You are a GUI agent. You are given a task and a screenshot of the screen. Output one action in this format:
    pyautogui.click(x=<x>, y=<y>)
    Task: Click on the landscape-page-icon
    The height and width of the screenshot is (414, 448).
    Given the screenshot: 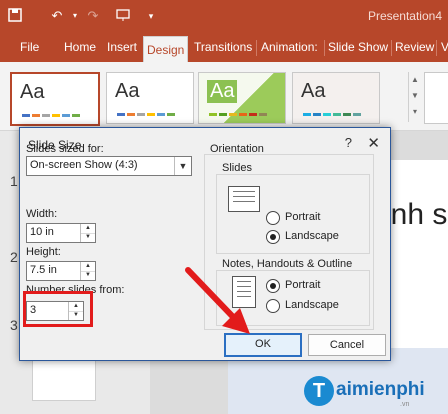 What is the action you would take?
    pyautogui.click(x=244, y=199)
    